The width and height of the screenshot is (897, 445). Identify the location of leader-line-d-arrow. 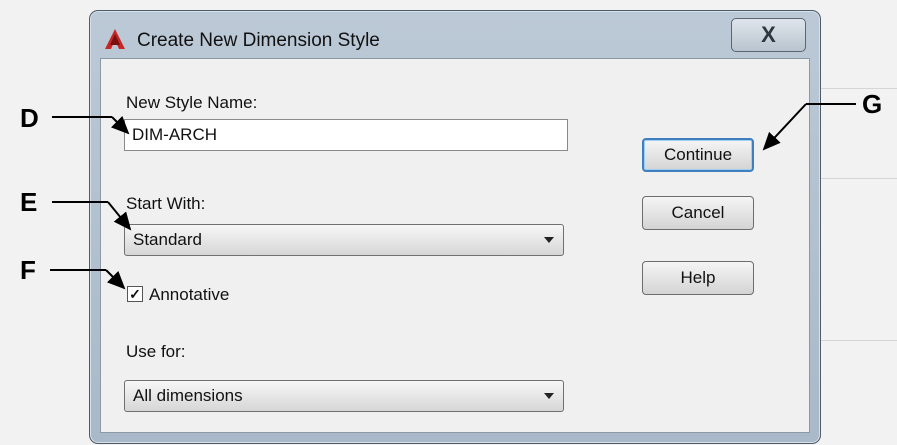
(120, 125).